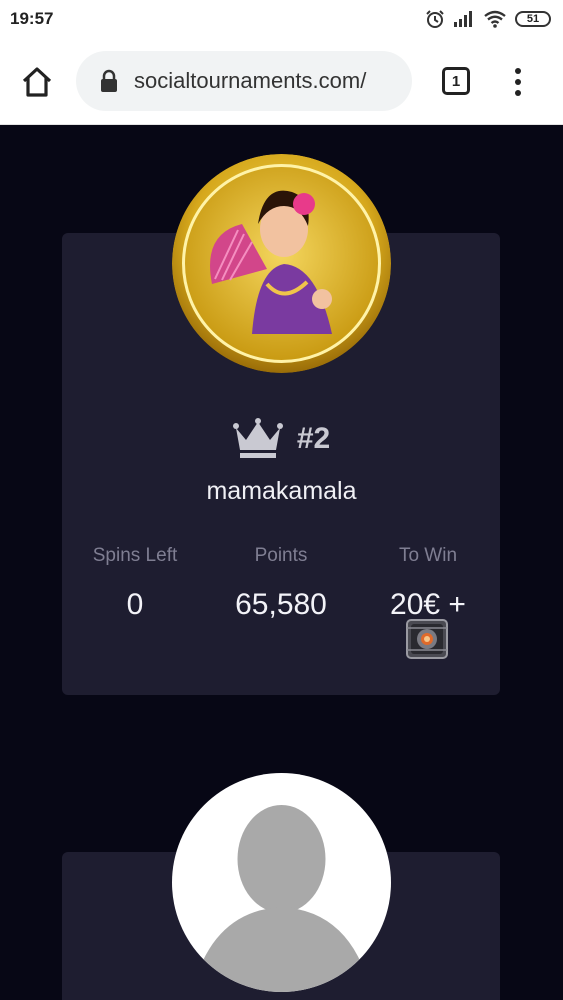 Image resolution: width=563 pixels, height=1000 pixels. I want to click on browser-toolbar: socialtournaments.com/ 1, so click(281, 81).